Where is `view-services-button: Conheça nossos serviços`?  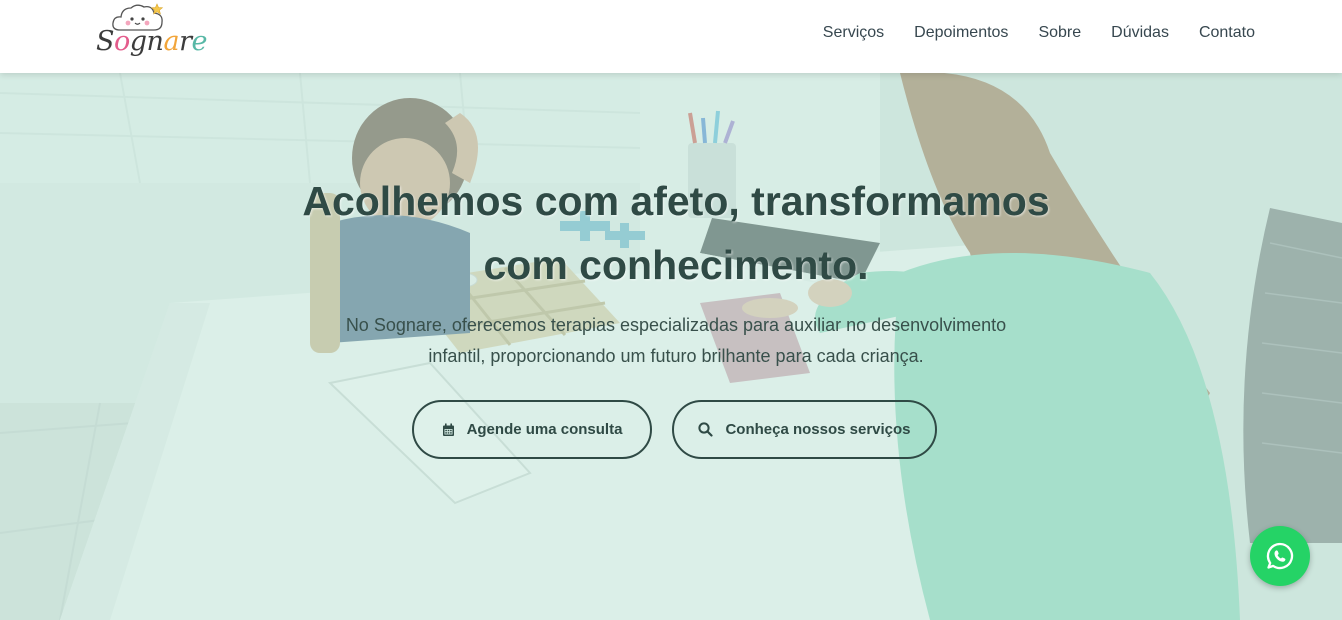 view-services-button: Conheça nossos serviços is located at coordinates (804, 429).